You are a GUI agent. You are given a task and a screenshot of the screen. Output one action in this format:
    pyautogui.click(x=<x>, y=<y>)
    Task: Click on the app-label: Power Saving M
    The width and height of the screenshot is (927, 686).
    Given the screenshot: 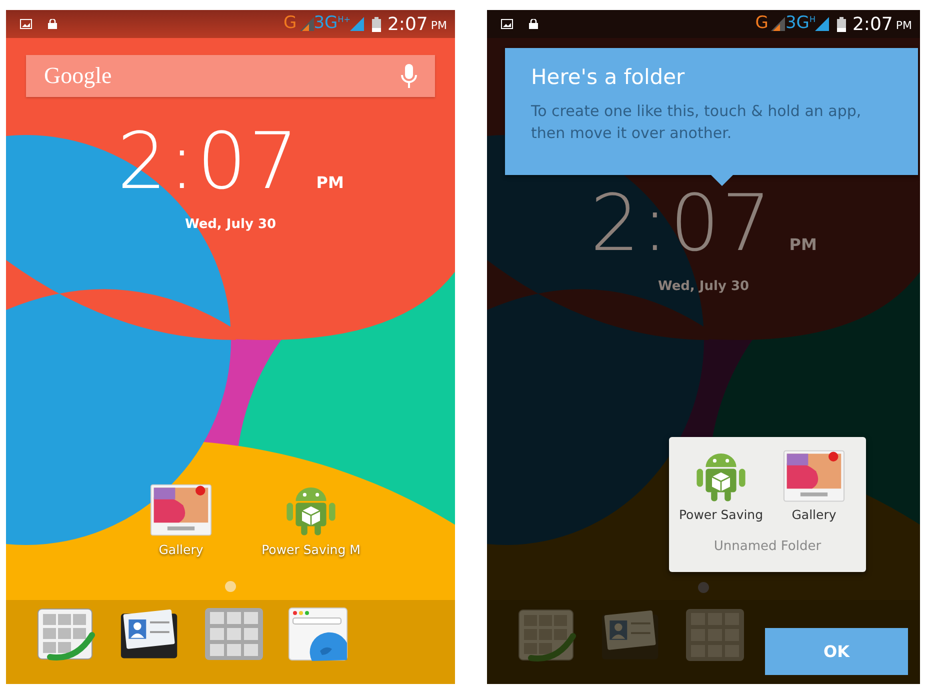 What is the action you would take?
    pyautogui.click(x=311, y=549)
    